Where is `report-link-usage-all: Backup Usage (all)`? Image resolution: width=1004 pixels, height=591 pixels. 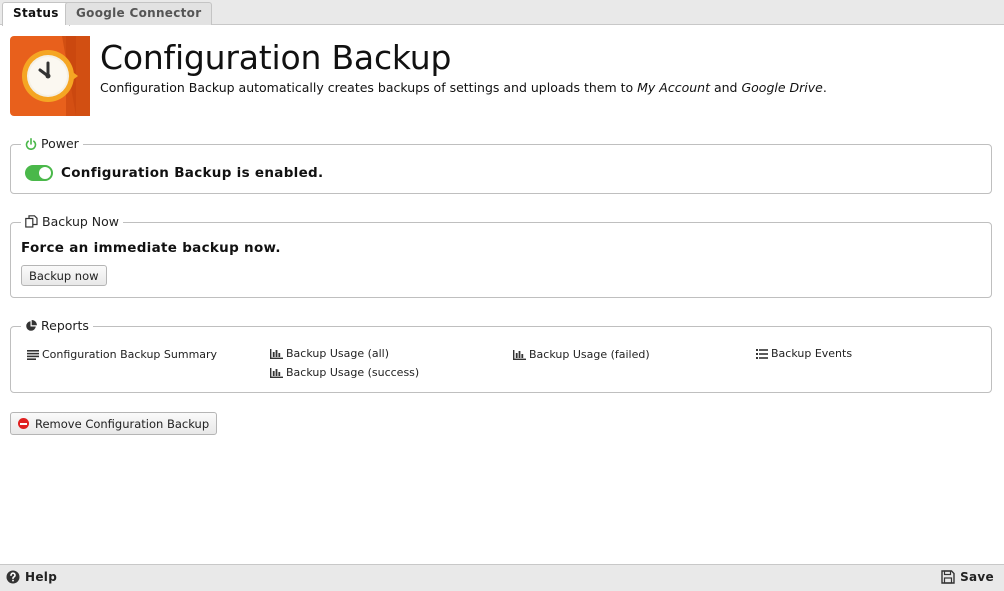 report-link-usage-all: Backup Usage (all) is located at coordinates (329, 353).